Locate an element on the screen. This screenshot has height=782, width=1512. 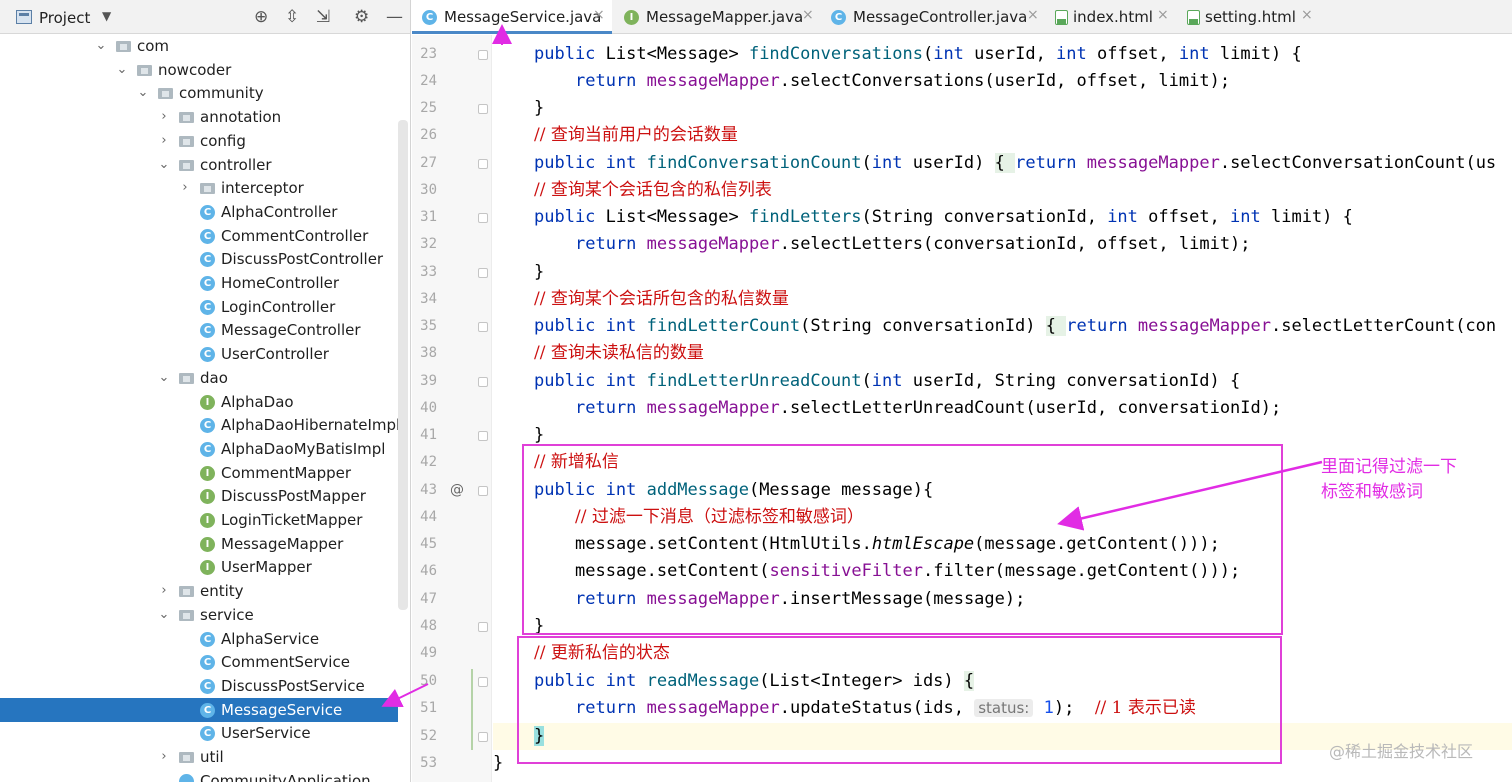
tree-item-dao: ⌄ dao is located at coordinates (199, 378).